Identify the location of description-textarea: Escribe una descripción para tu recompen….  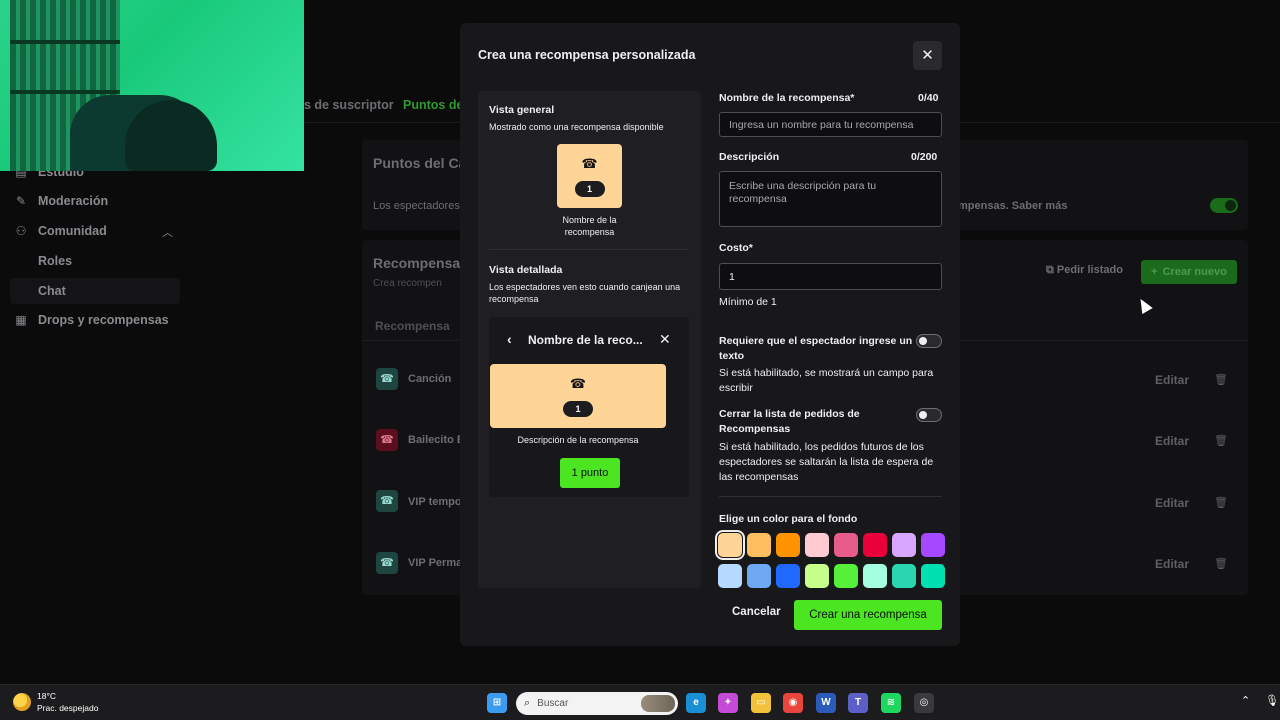
(830, 199).